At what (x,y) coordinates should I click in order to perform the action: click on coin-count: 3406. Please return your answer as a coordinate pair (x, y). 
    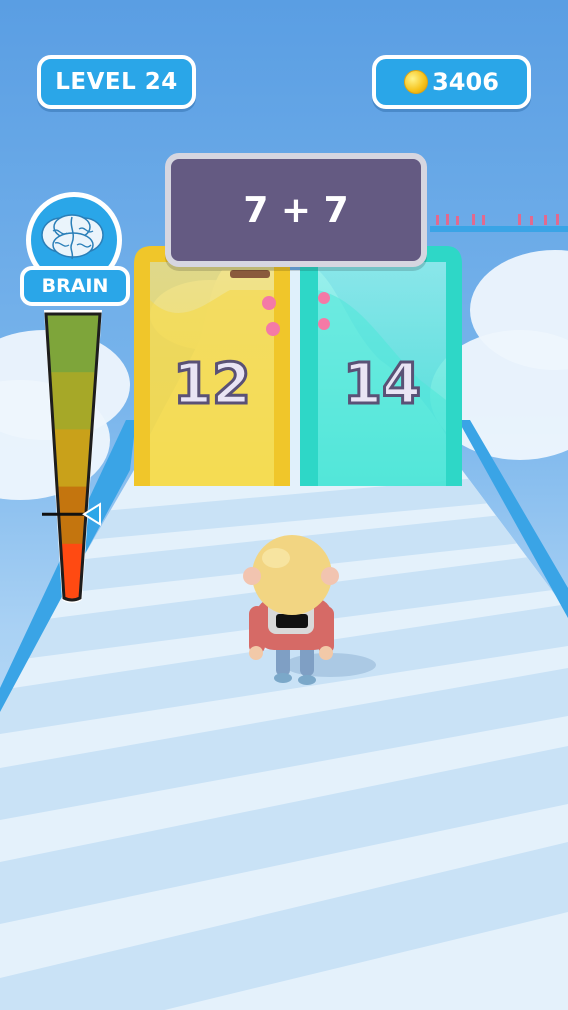
    Looking at the image, I should click on (465, 82).